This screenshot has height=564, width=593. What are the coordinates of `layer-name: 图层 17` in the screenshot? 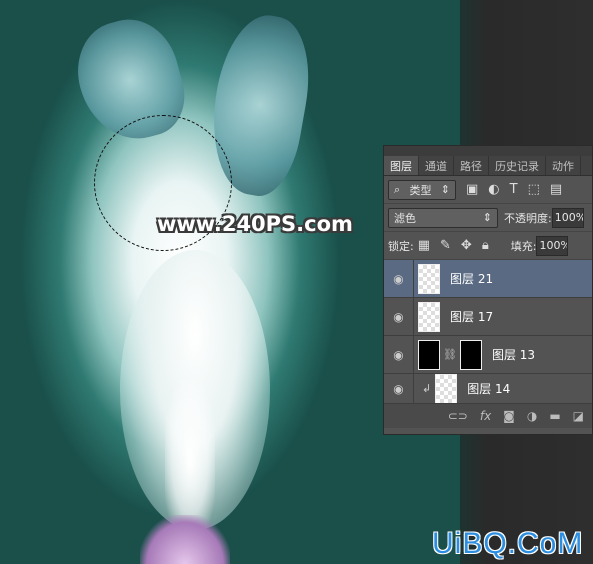 It's located at (472, 317).